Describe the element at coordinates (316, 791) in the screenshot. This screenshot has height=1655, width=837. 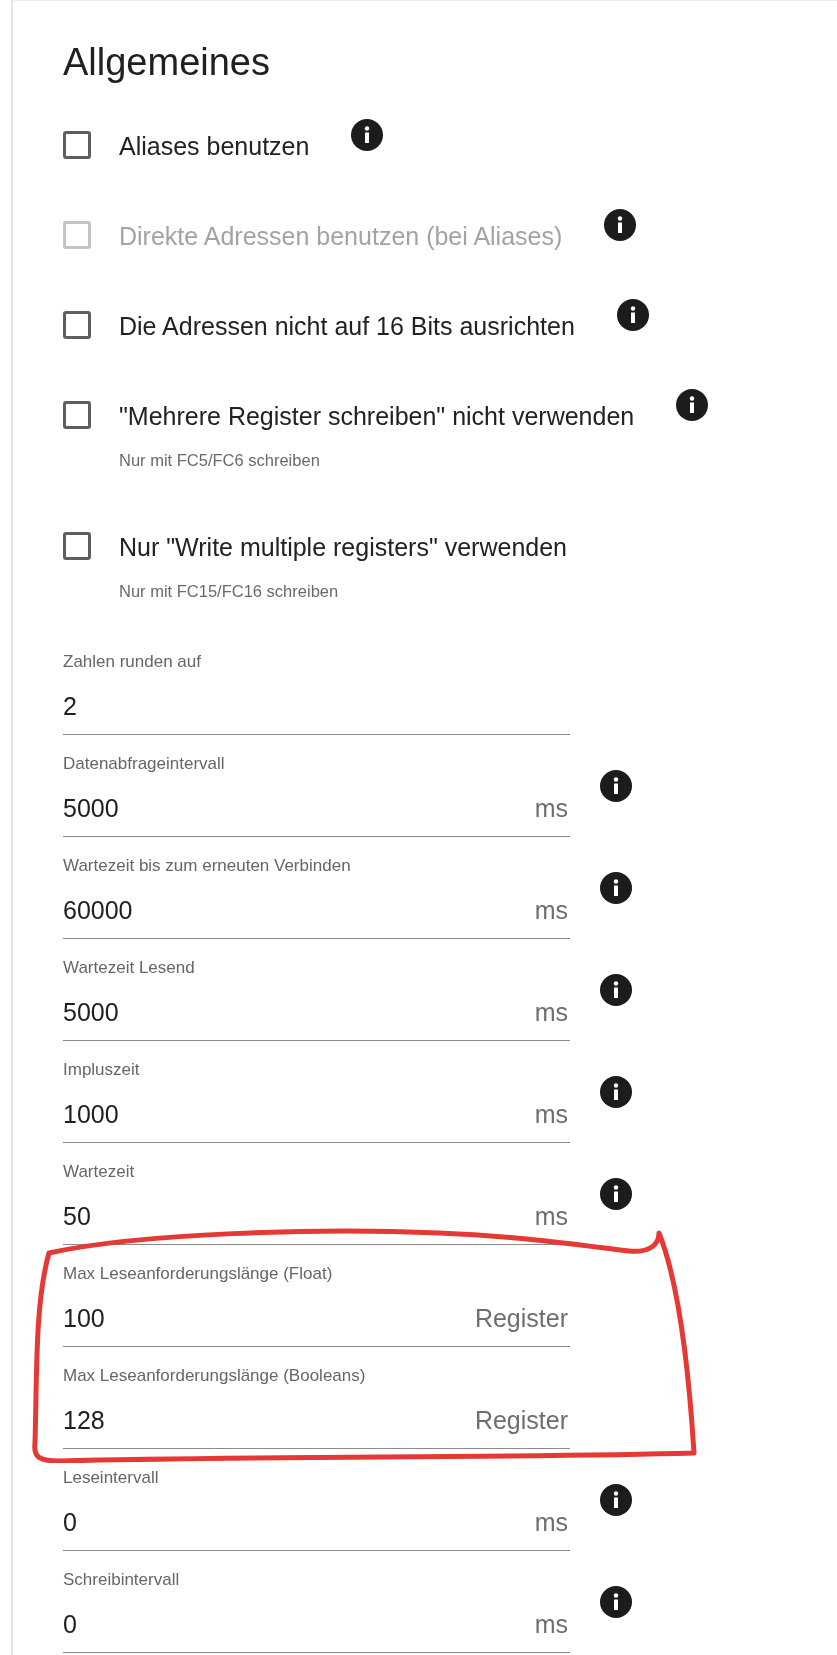
I see `input-field: Datenabfrageintervall 5000 ms` at that location.